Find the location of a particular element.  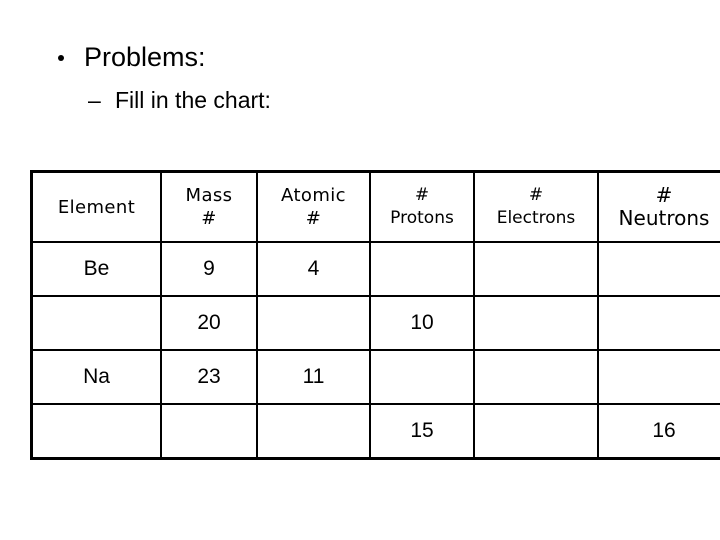

header-electrons-line2: Electrons is located at coordinates (536, 218).